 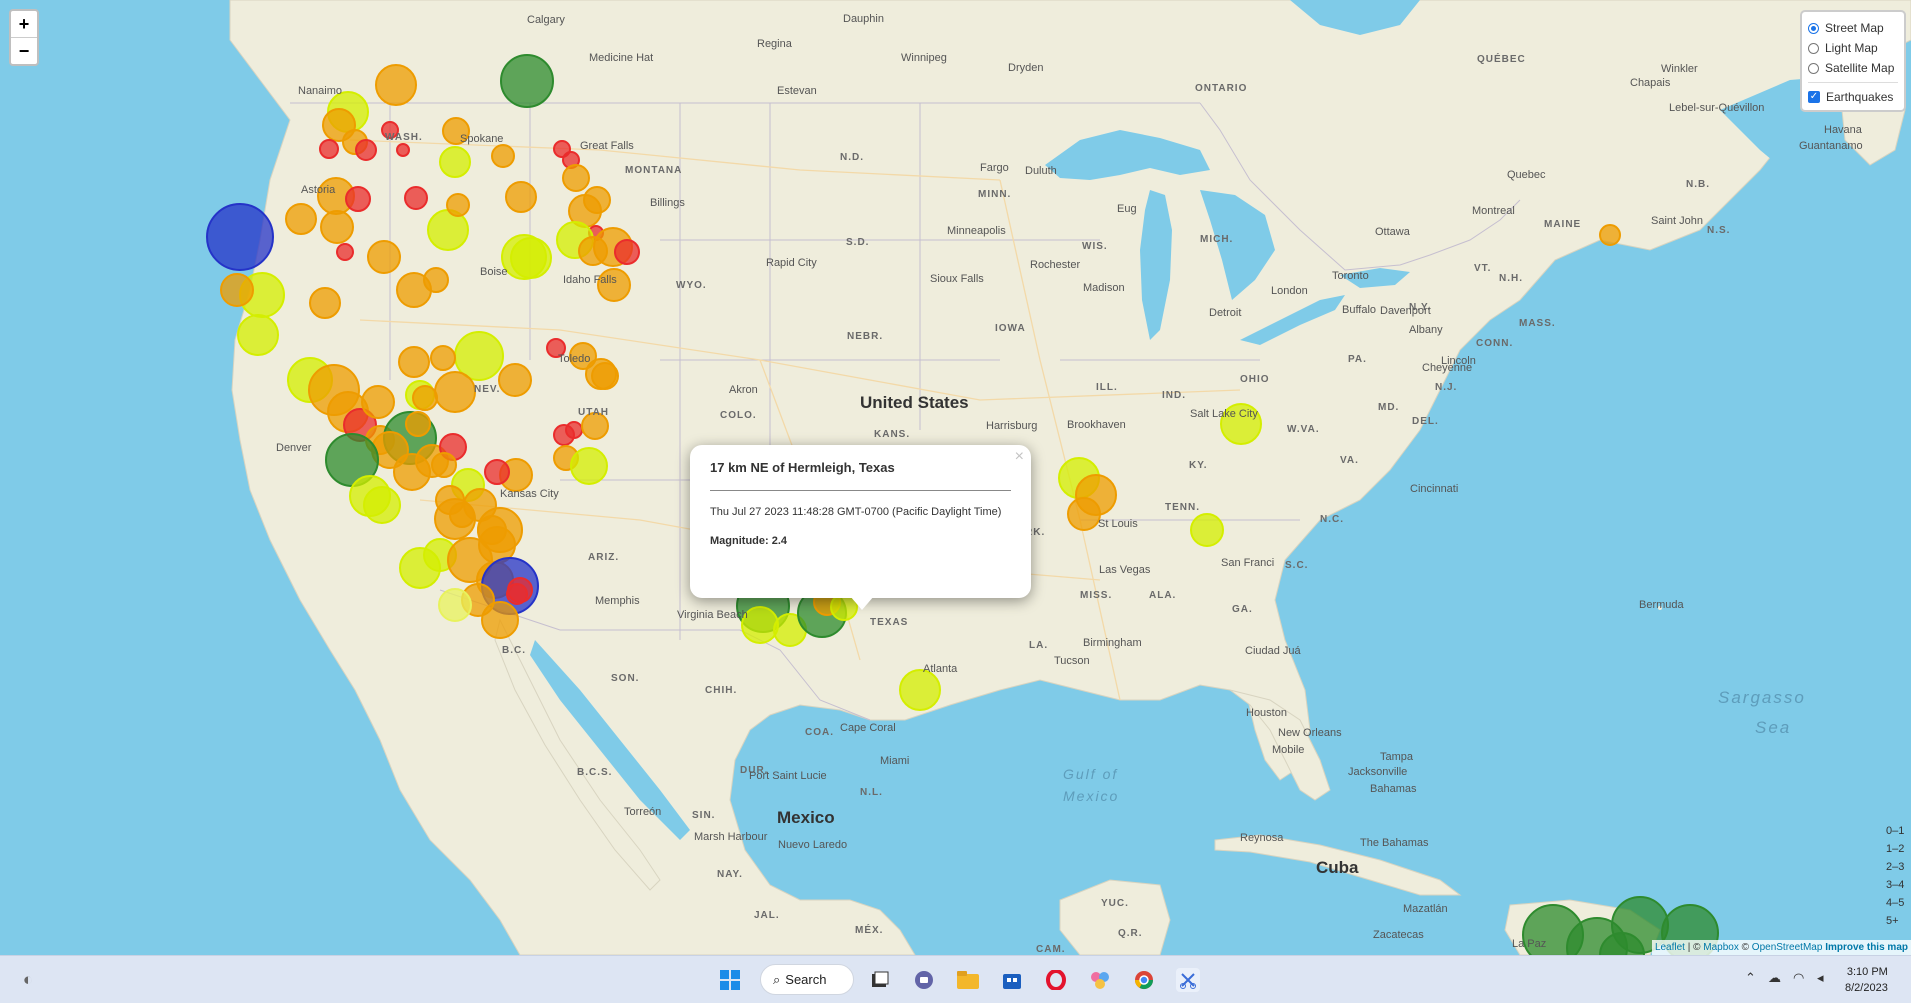 I want to click on widgets-icon: ◐, so click(x=28, y=980).